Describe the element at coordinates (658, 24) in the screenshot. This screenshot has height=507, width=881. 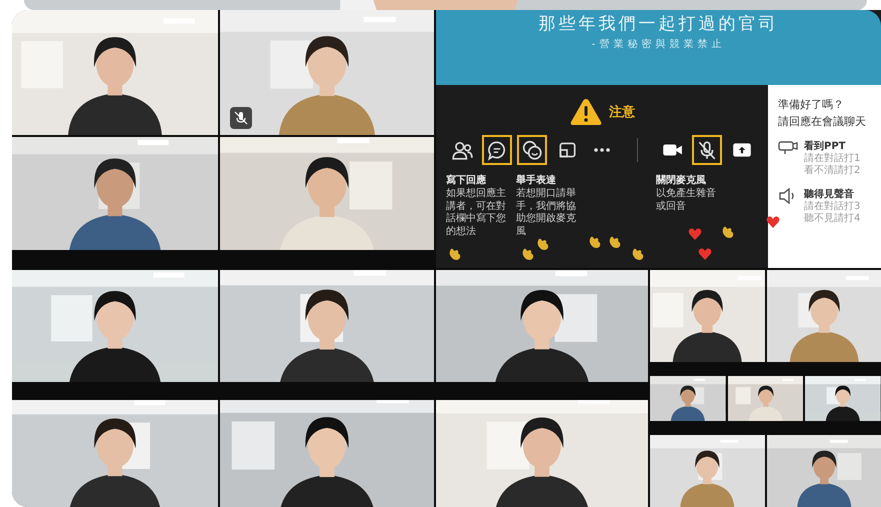
I see `slide-title: 那些年我們一起打過的官司` at that location.